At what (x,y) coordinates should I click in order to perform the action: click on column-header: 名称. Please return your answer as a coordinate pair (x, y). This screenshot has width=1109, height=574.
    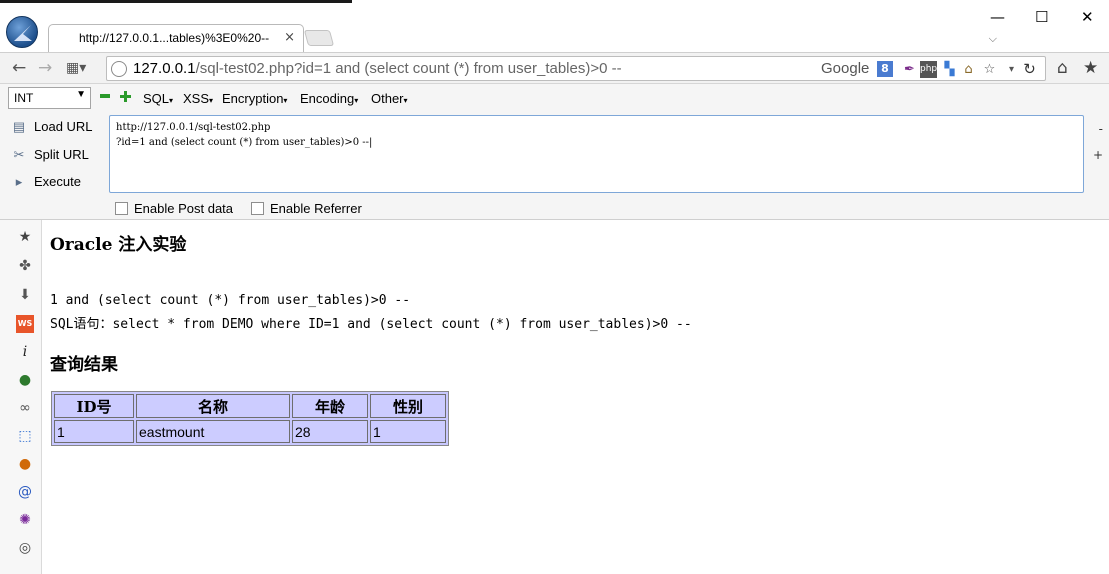
    Looking at the image, I should click on (213, 406).